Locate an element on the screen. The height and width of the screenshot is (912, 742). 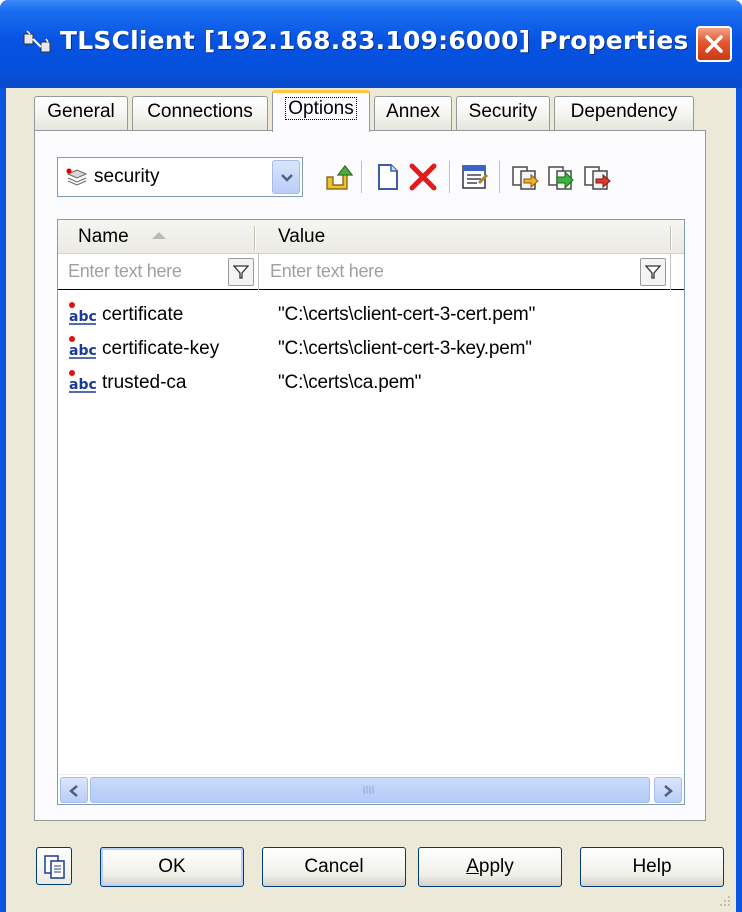
close-icon is located at coordinates (714, 44).